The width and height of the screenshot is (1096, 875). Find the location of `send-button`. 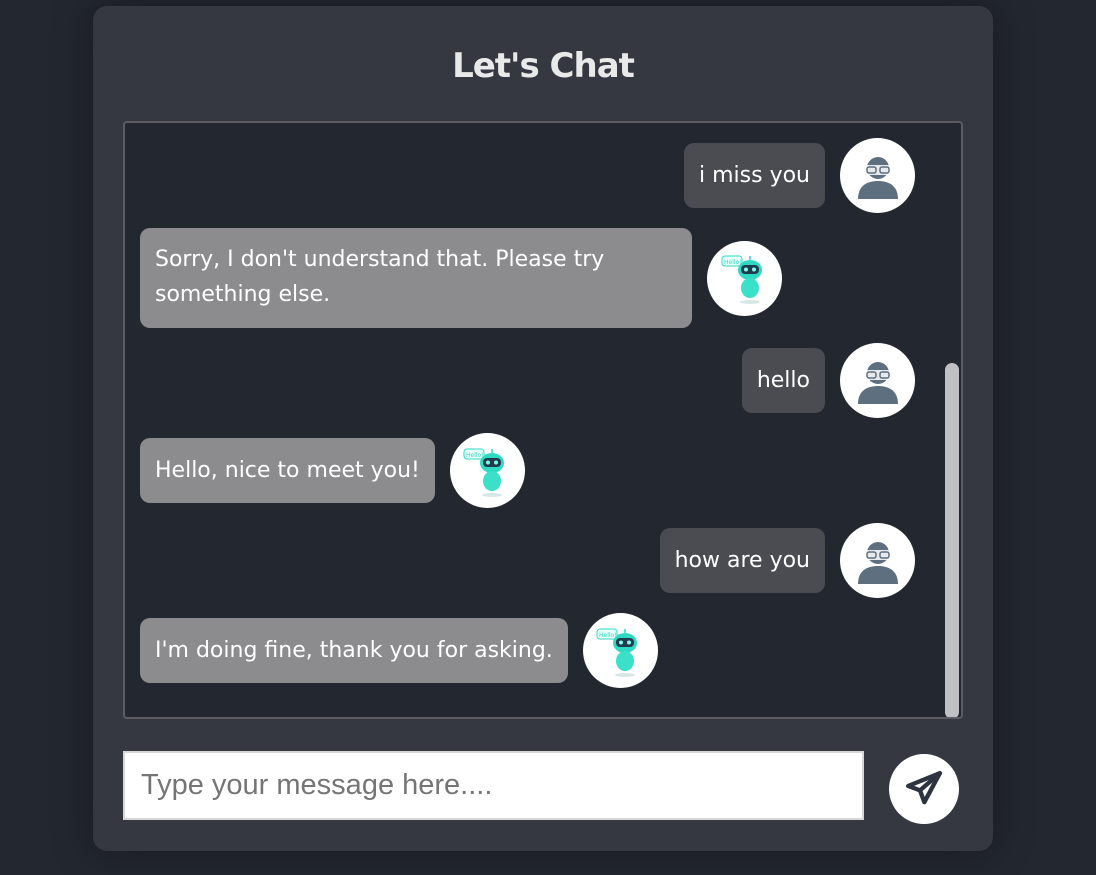

send-button is located at coordinates (924, 789).